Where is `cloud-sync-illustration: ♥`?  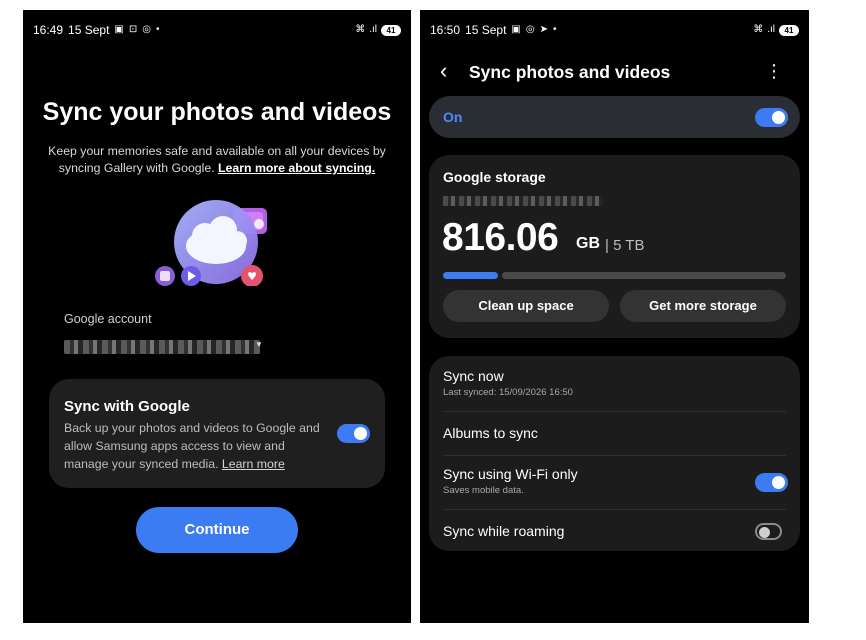
cloud-sync-illustration: ♥ is located at coordinates (211, 243).